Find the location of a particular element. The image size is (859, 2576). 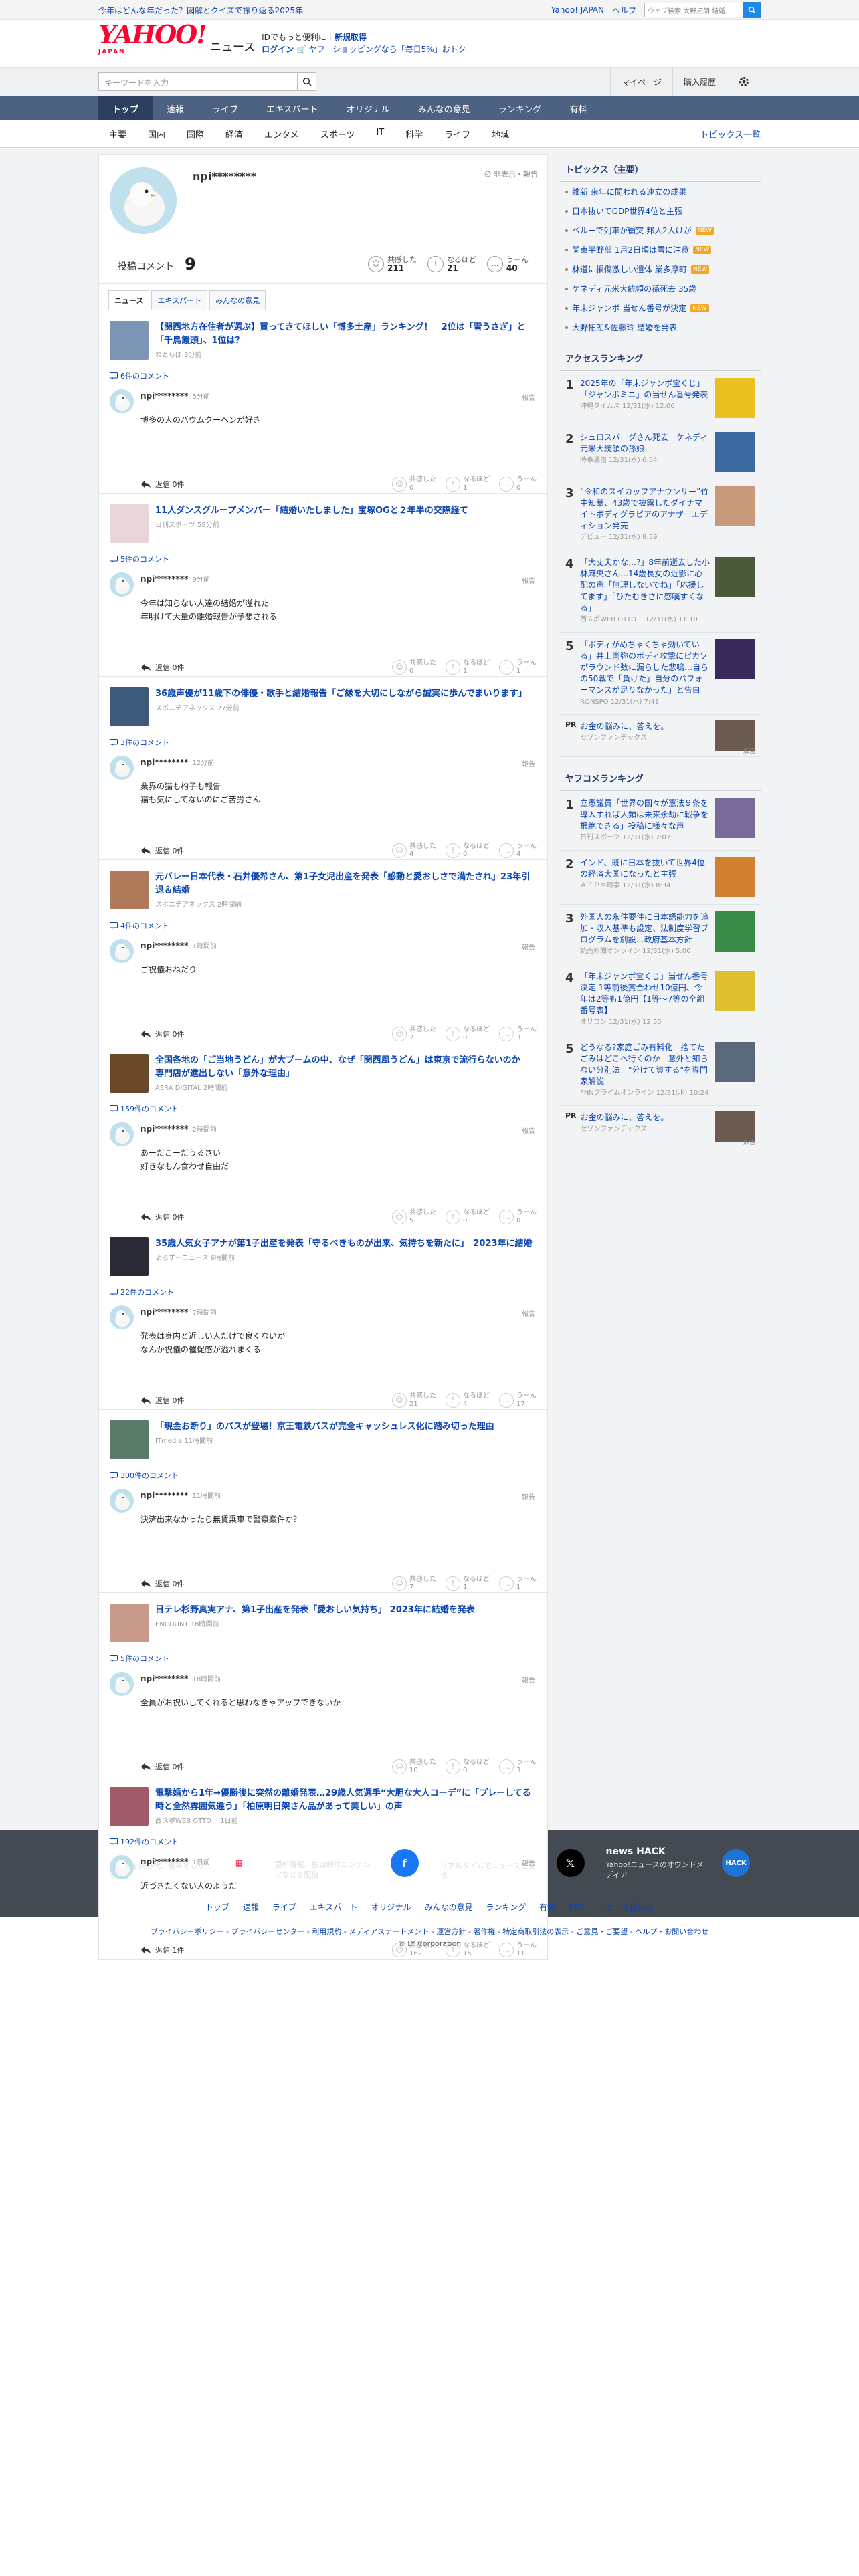

ad-item: PR お金の悩みに、答えを。 セゾンファンデックス 広告 is located at coordinates (660, 736).